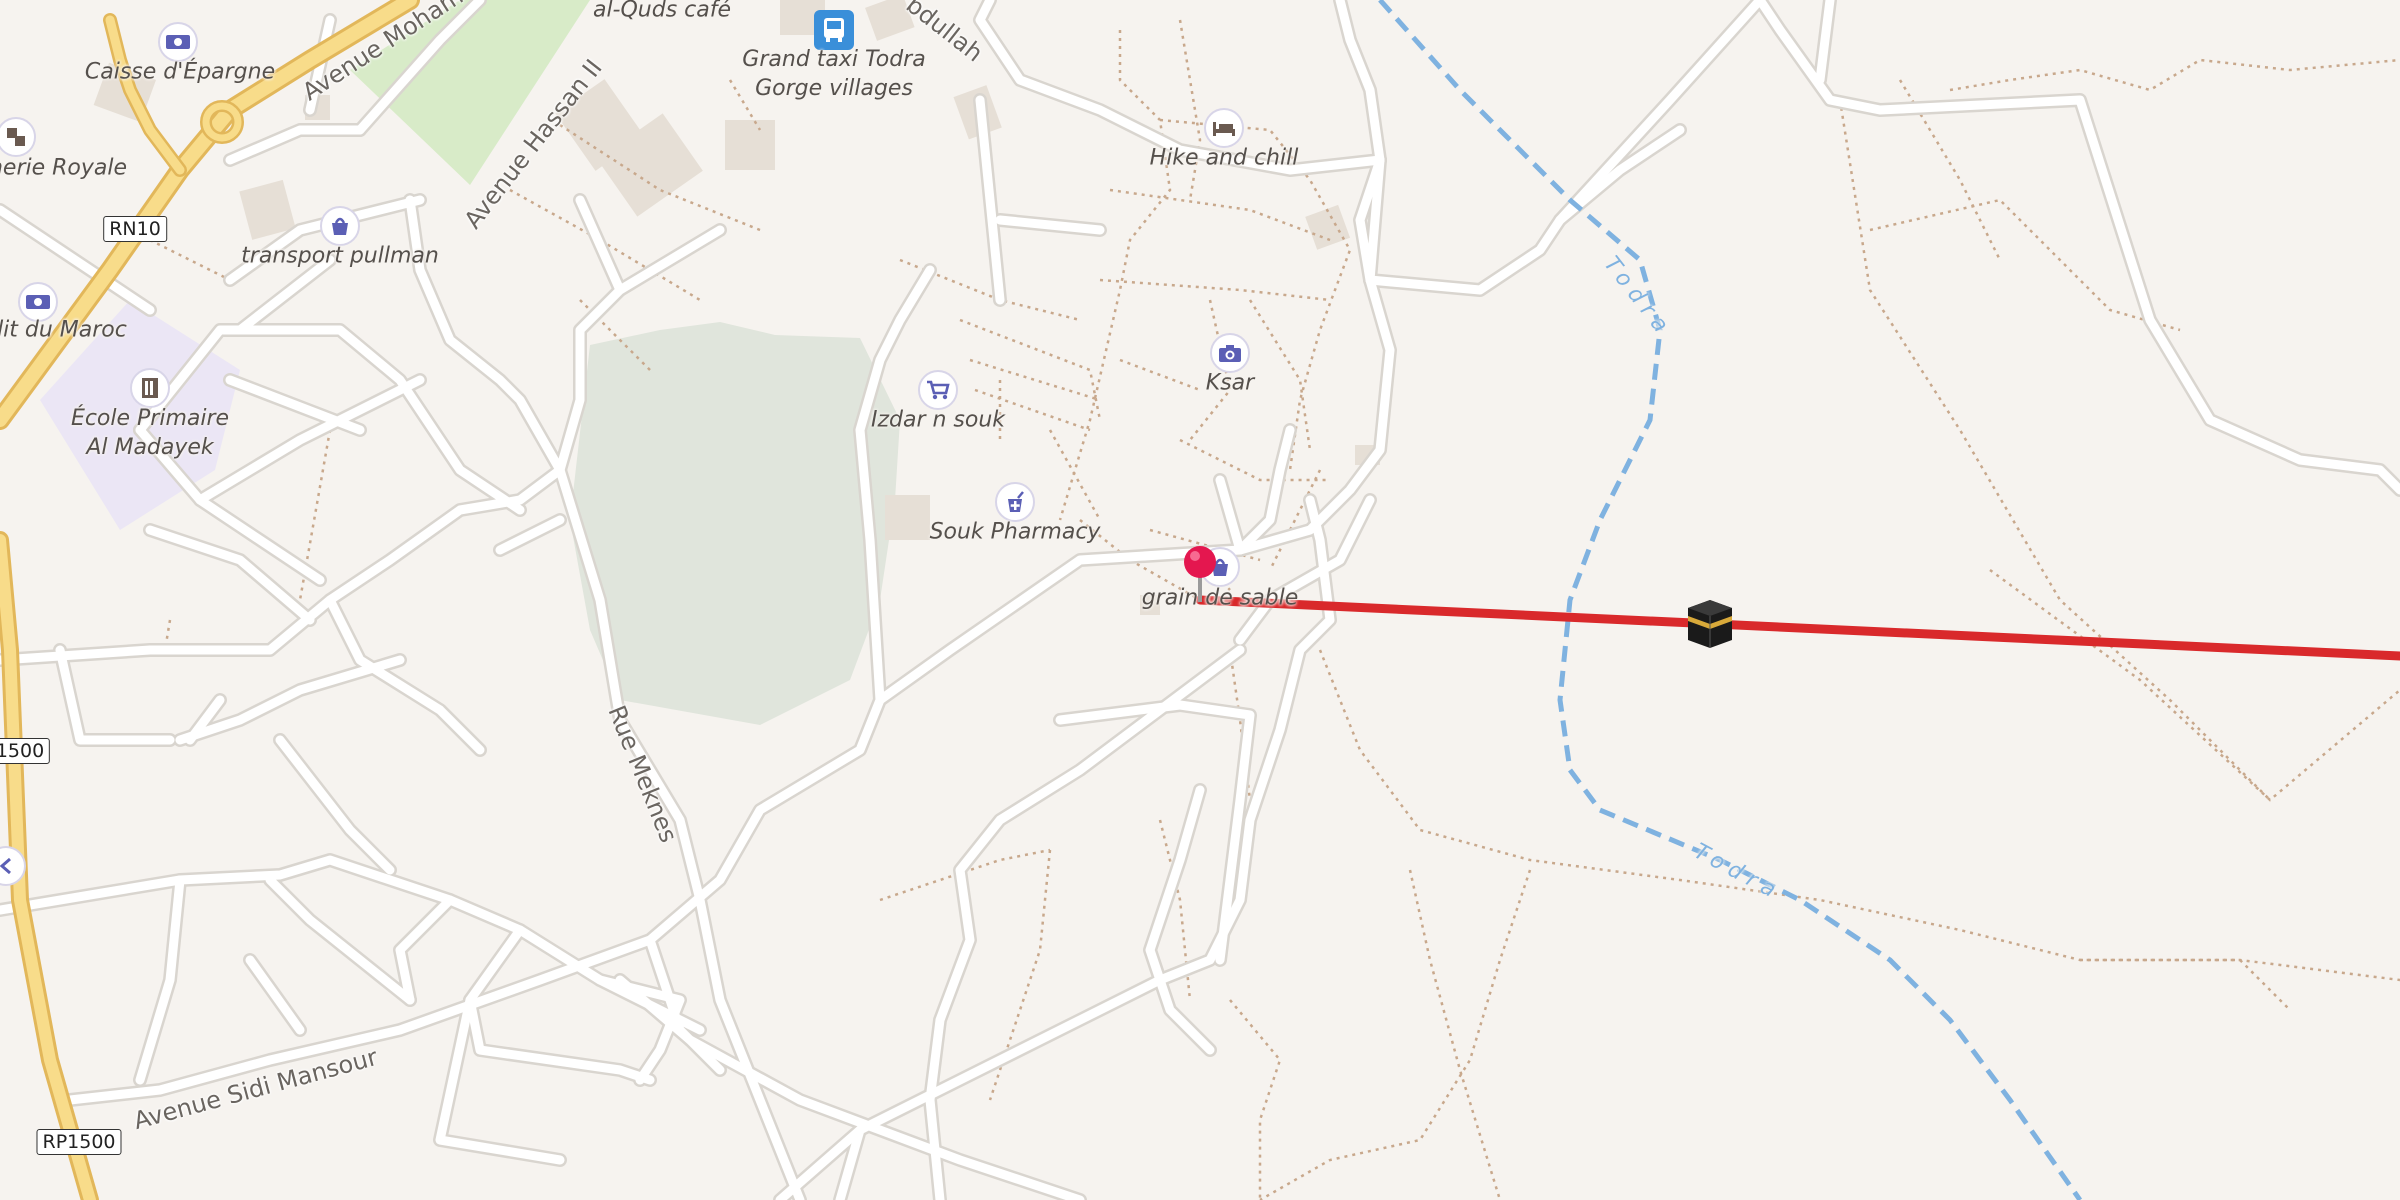 Image resolution: width=2400 pixels, height=1200 pixels. I want to click on poi-label-hike: Hike and chill, so click(1224, 158).